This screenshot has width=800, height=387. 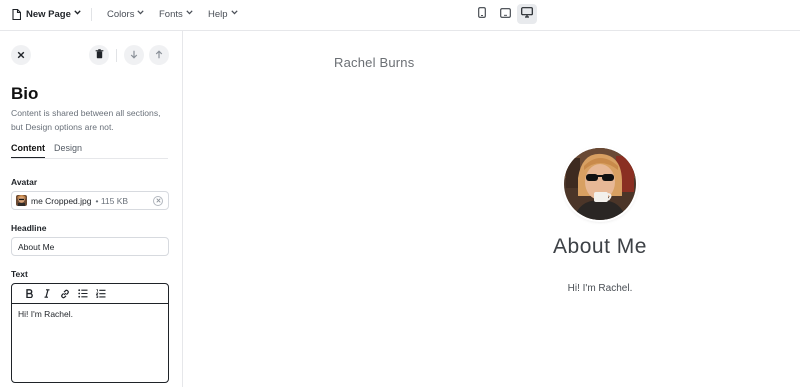 I want to click on arrow-up-icon, so click(x=159, y=55).